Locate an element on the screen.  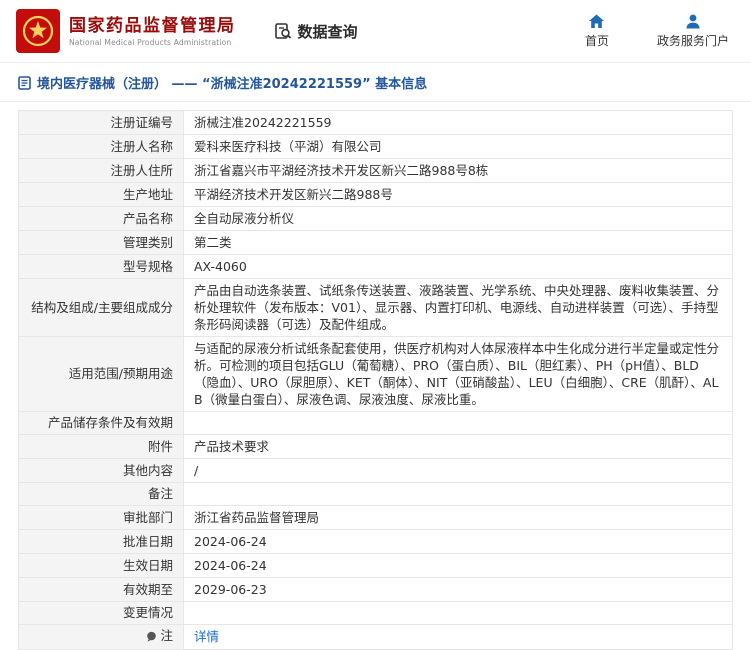
row-note: 注 详情 is located at coordinates (375, 637).